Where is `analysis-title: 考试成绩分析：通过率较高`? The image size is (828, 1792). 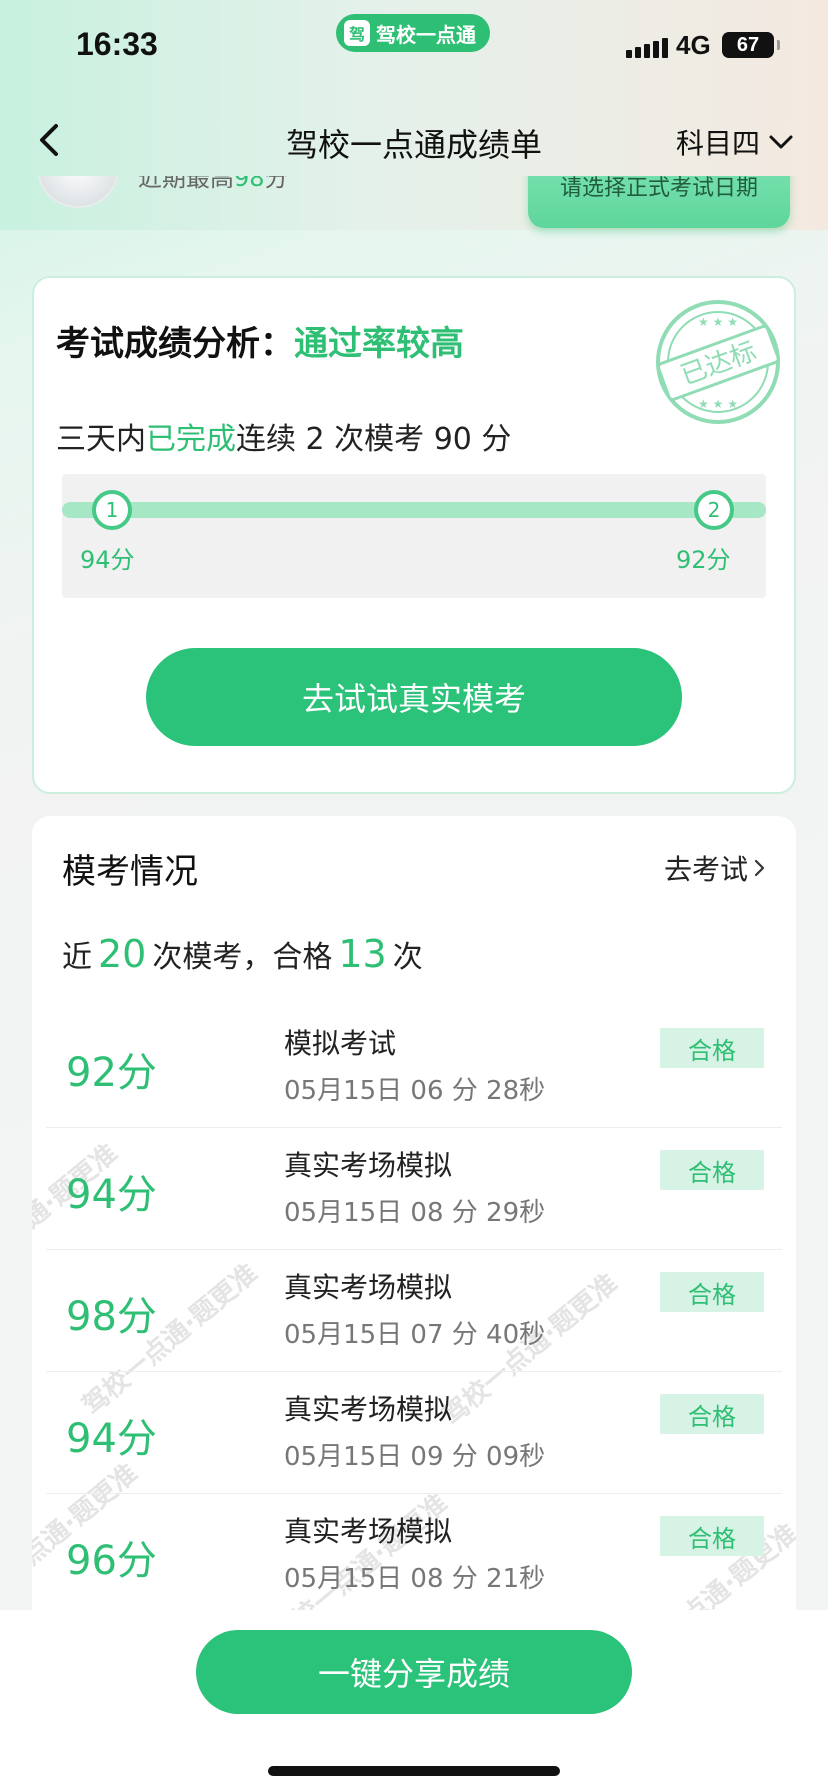 analysis-title: 考试成绩分析：通过率较高 is located at coordinates (260, 344).